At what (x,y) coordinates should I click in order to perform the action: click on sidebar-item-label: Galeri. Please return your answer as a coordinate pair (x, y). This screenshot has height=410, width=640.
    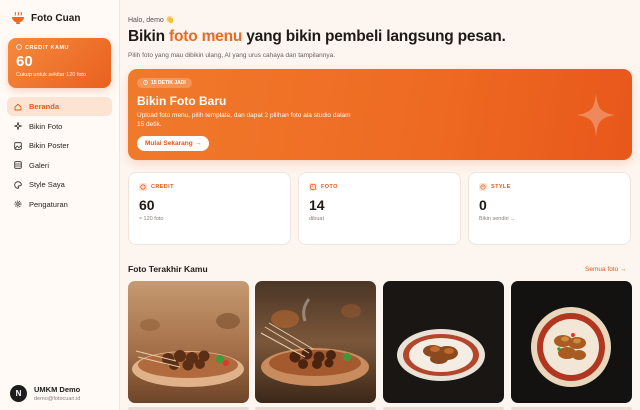
    Looking at the image, I should click on (39, 165).